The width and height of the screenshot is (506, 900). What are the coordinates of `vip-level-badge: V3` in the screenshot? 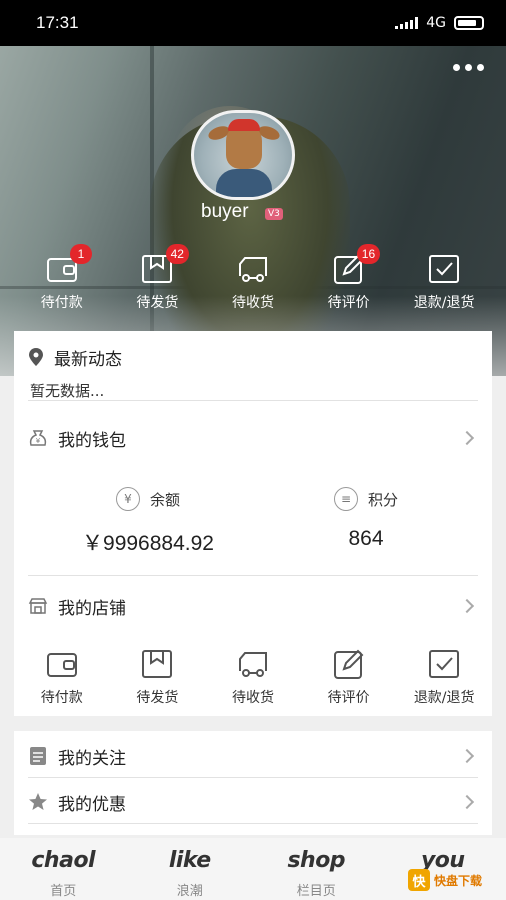 It's located at (274, 214).